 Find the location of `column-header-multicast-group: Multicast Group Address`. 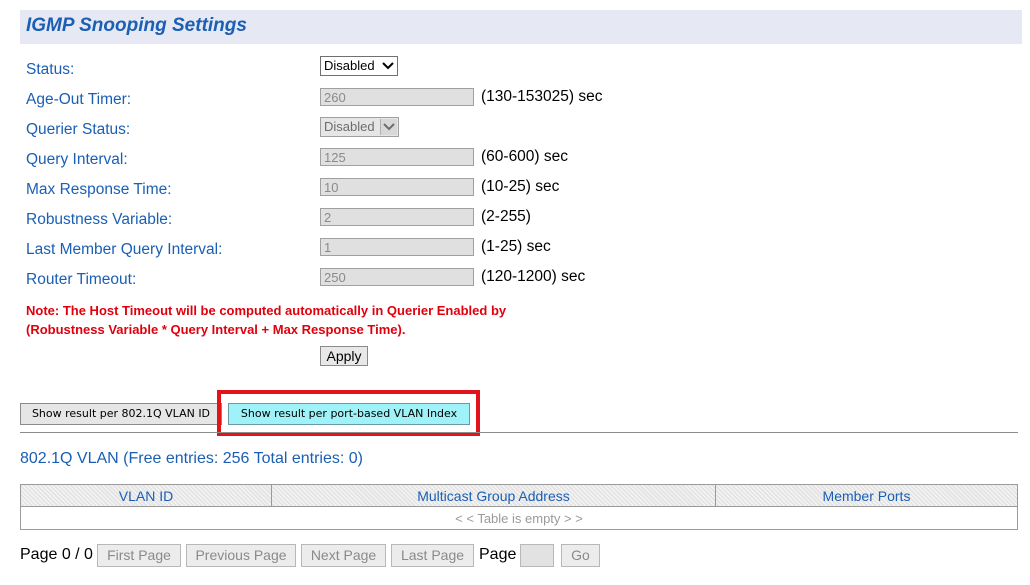

column-header-multicast-group: Multicast Group Address is located at coordinates (493, 495).